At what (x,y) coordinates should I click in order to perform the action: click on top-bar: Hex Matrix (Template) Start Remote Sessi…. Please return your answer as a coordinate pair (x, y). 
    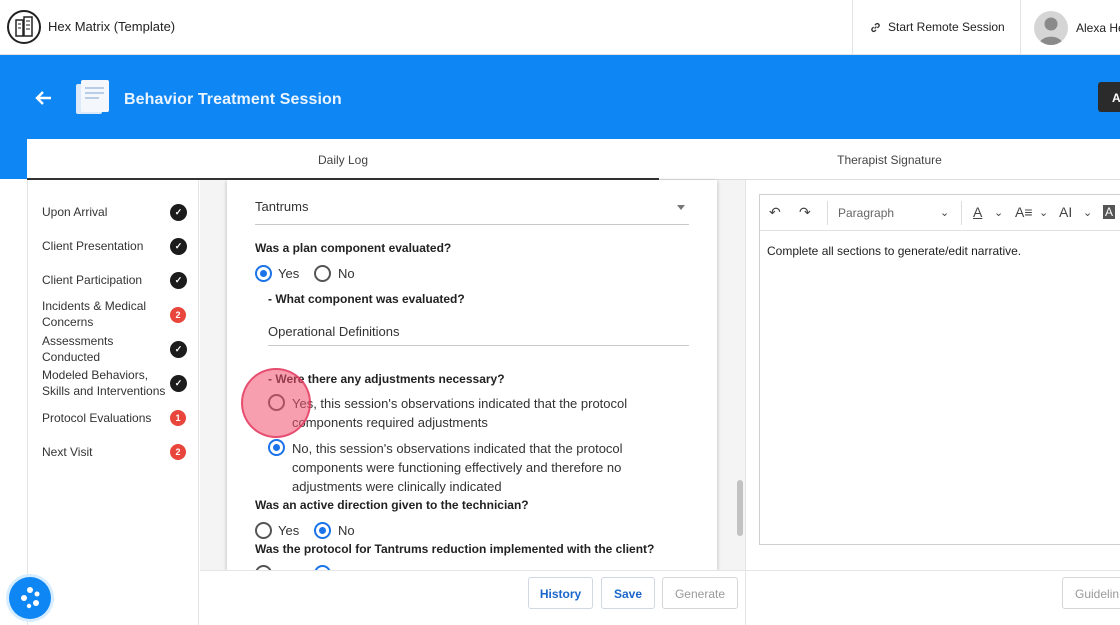
    Looking at the image, I should click on (560, 27).